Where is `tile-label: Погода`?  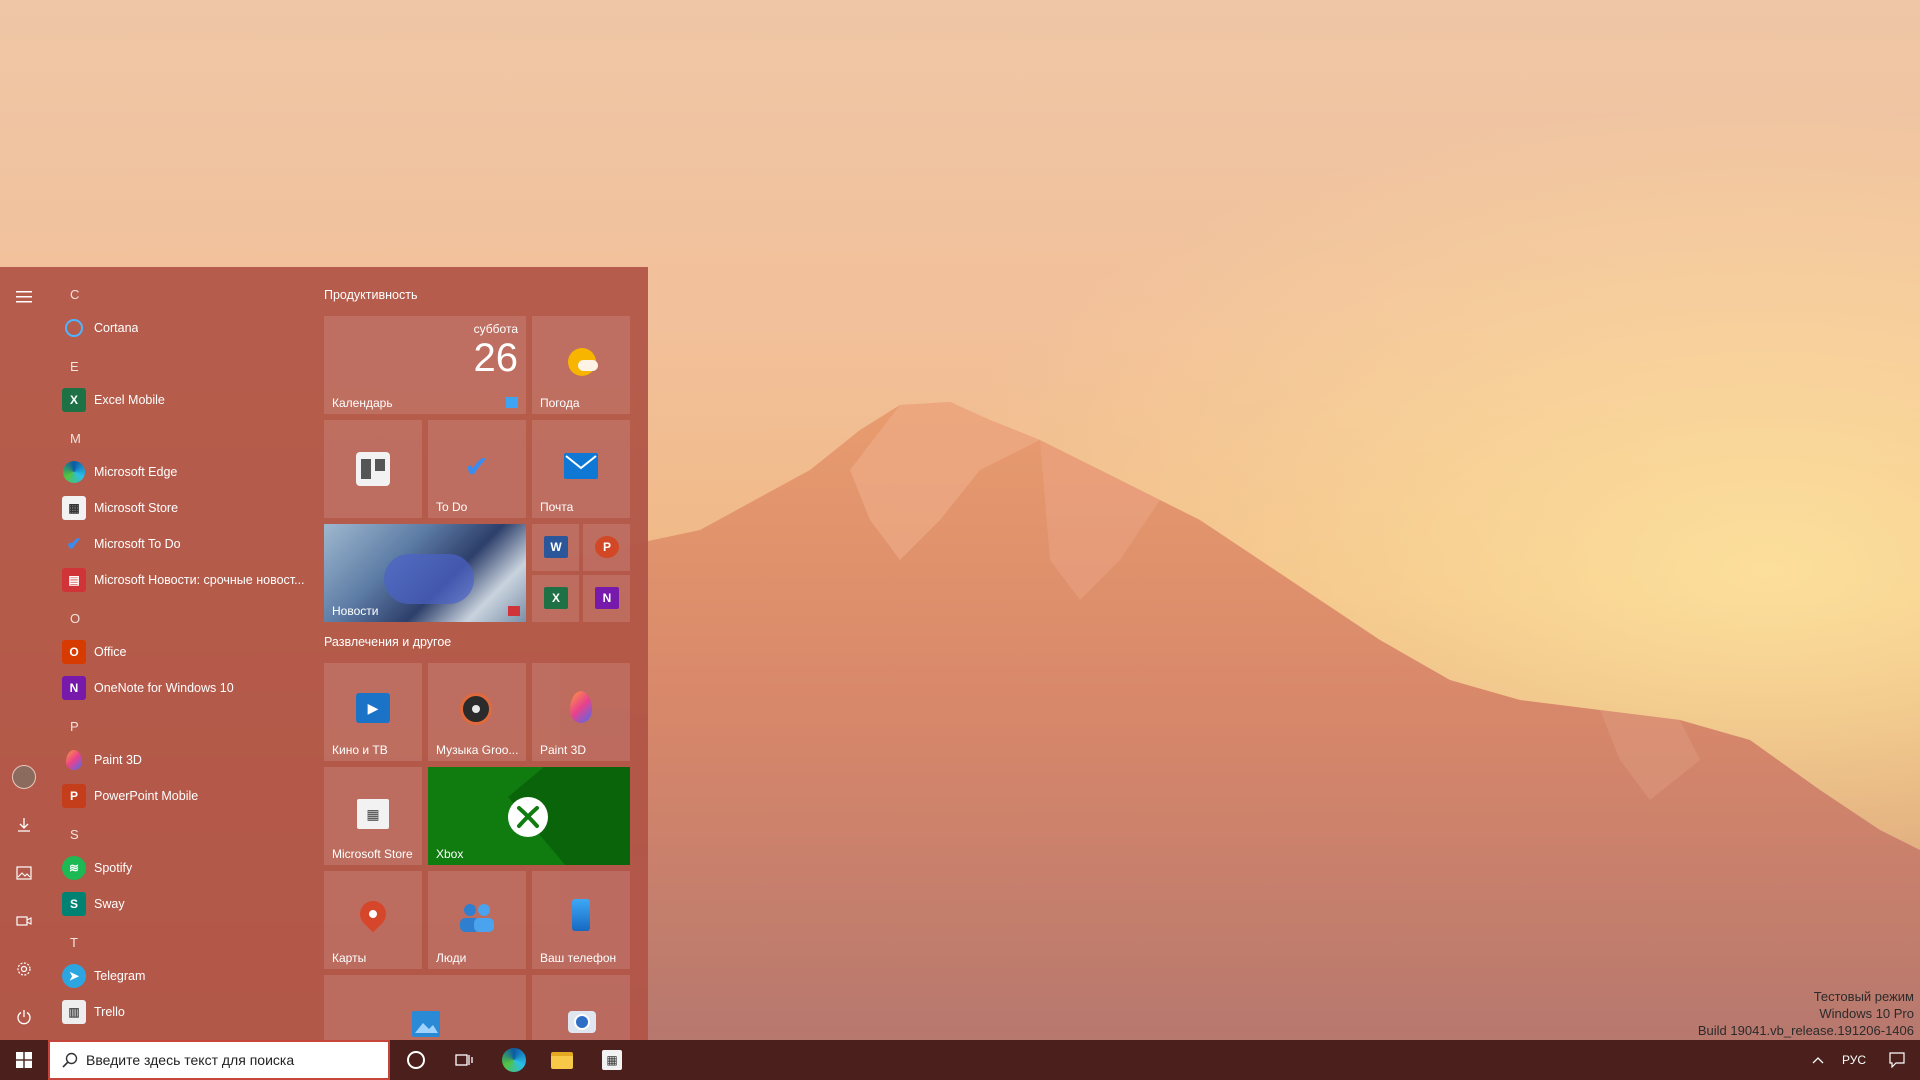 tile-label: Погода is located at coordinates (560, 403).